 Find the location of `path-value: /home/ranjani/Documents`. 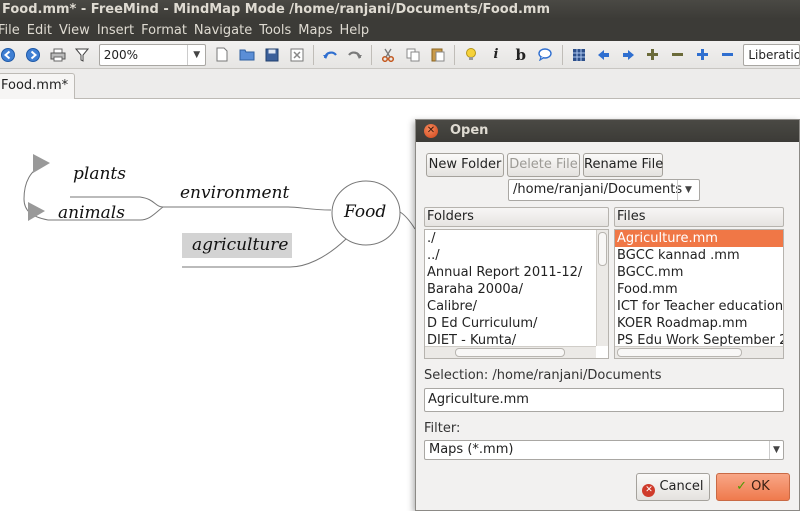

path-value: /home/ranjani/Documents is located at coordinates (598, 189).